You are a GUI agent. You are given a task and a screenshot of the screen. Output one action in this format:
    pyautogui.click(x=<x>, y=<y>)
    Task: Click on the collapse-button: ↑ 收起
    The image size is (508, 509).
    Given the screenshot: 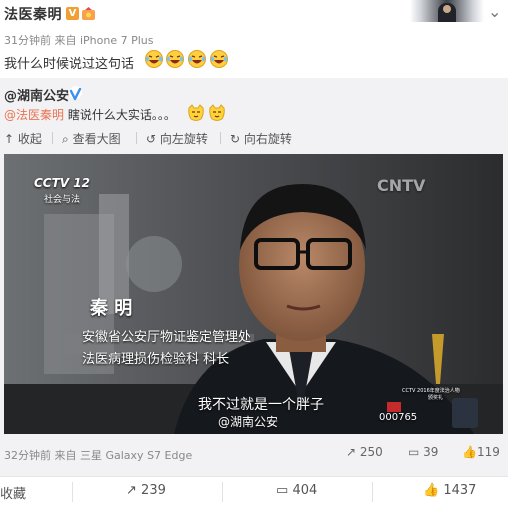 What is the action you would take?
    pyautogui.click(x=23, y=138)
    